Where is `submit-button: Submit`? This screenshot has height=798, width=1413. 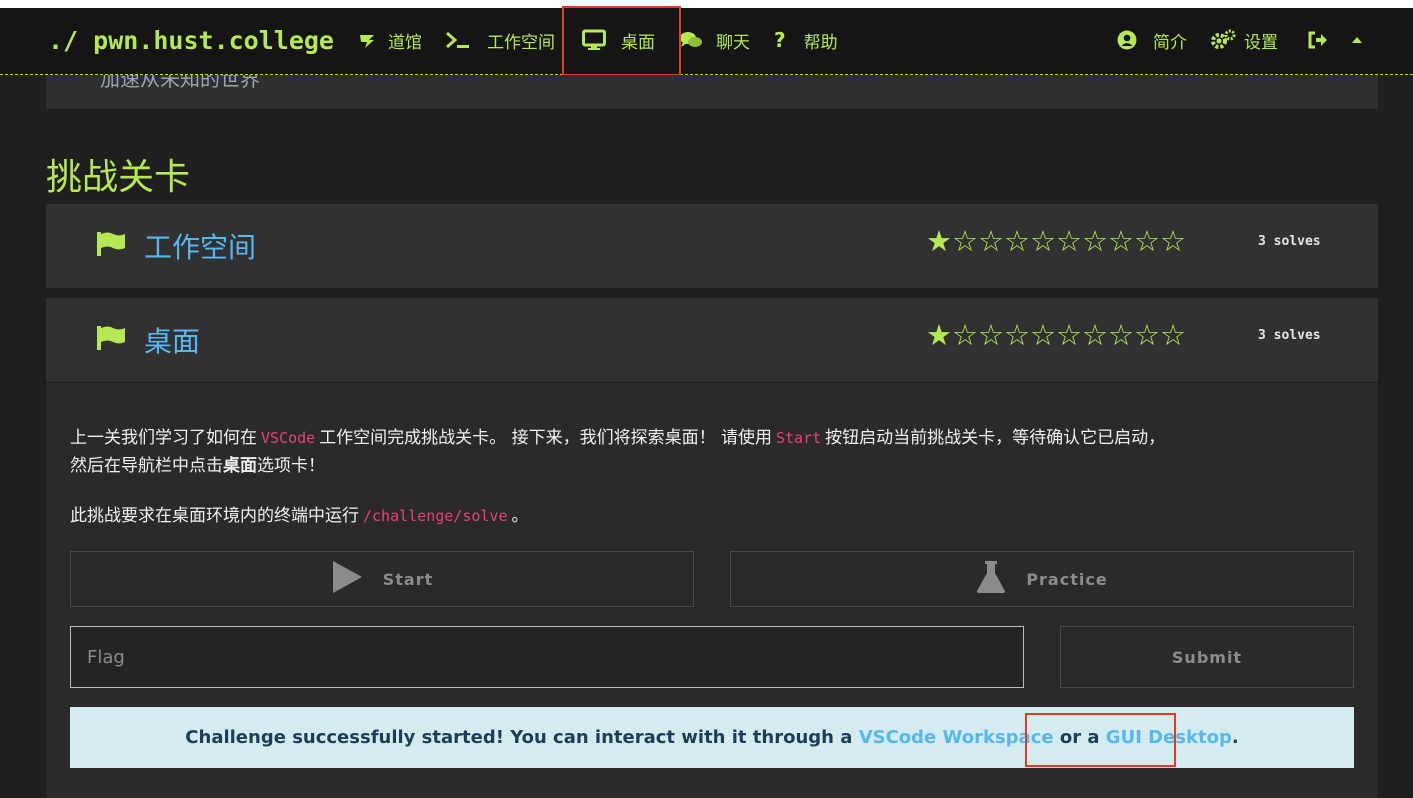 submit-button: Submit is located at coordinates (1207, 657).